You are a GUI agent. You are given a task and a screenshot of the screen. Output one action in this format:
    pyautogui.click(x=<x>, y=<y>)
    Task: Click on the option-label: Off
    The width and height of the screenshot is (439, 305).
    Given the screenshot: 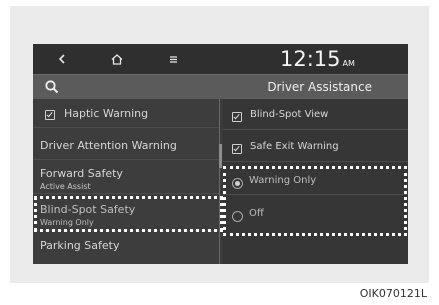 What is the action you would take?
    pyautogui.click(x=256, y=213)
    